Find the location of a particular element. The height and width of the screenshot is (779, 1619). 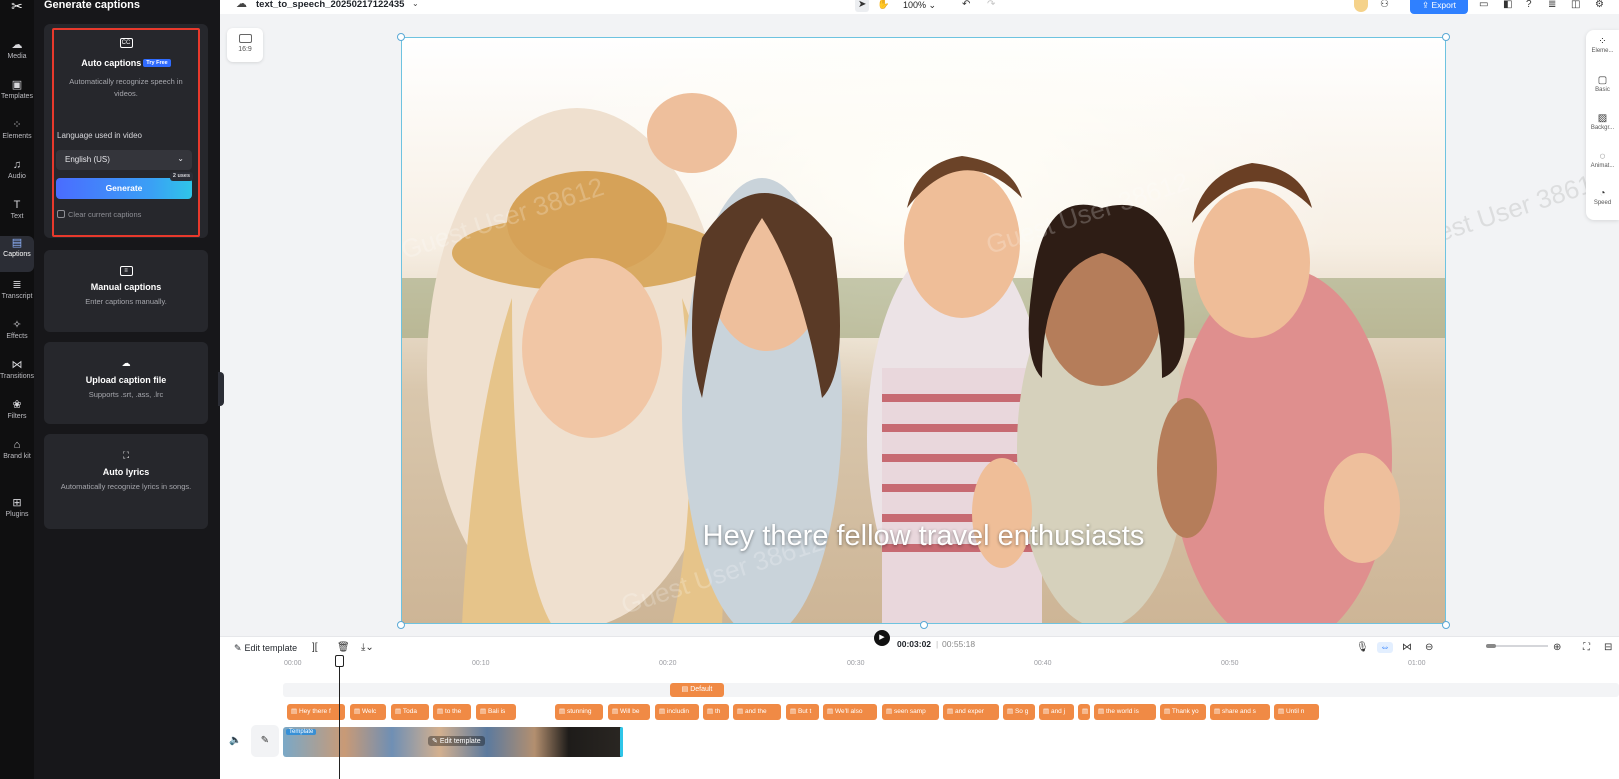

rr-item-basic: ▢ Basic is located at coordinates (1602, 84).